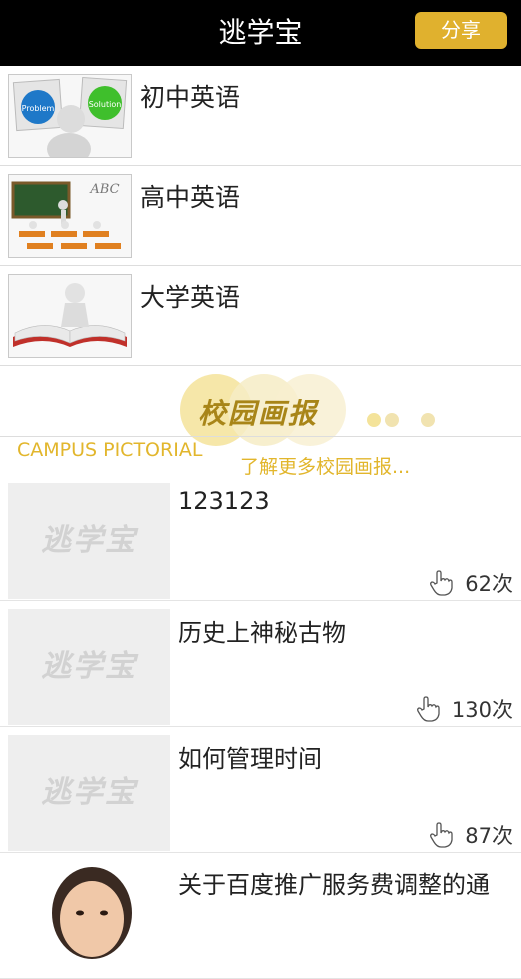  I want to click on view-count: 130次, so click(464, 709).